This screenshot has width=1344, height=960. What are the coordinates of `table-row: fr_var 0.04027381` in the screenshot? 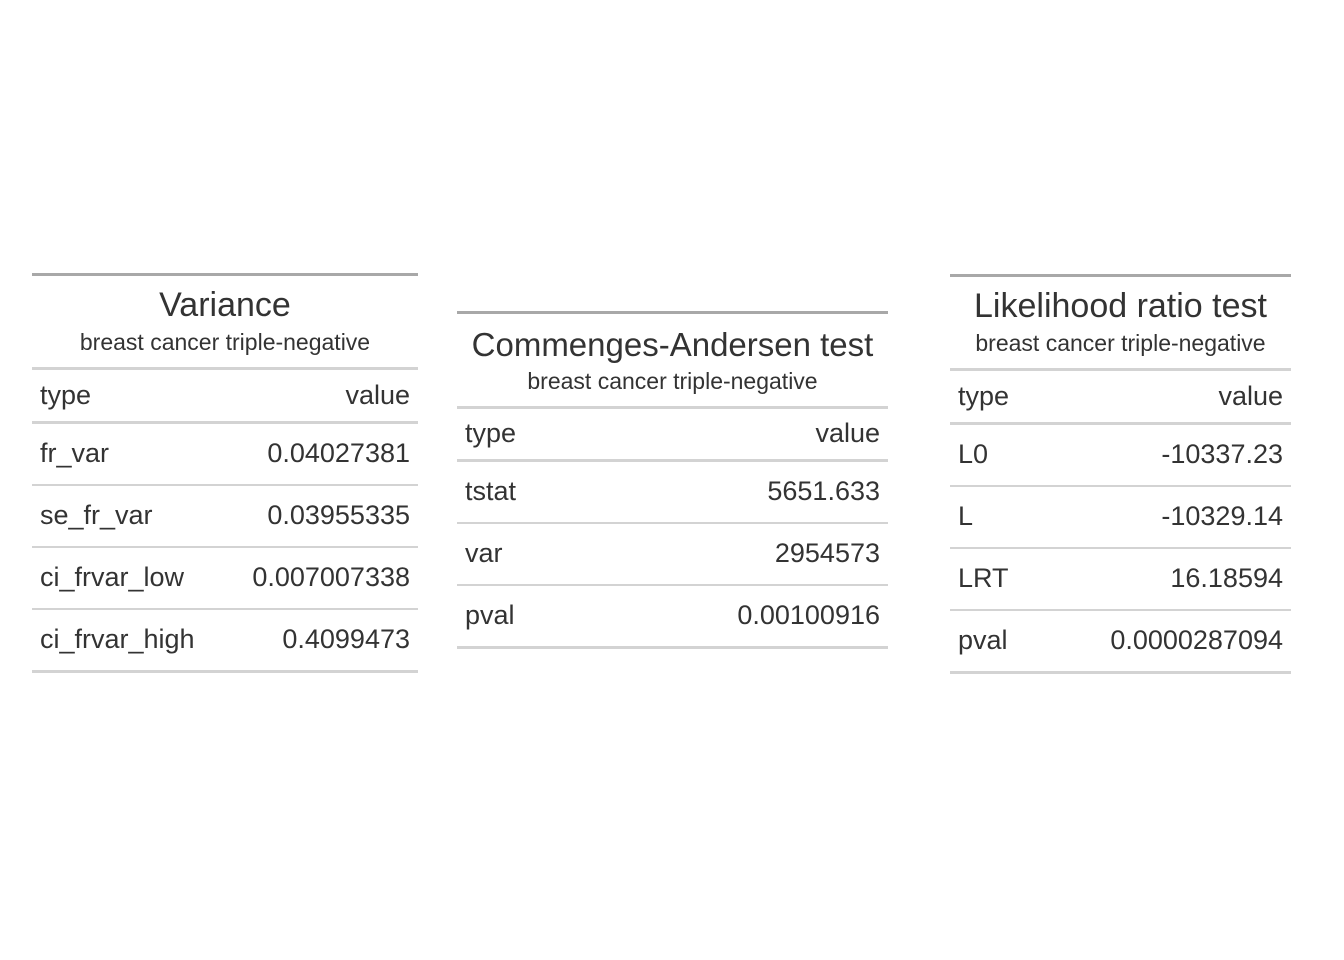 It's located at (225, 455).